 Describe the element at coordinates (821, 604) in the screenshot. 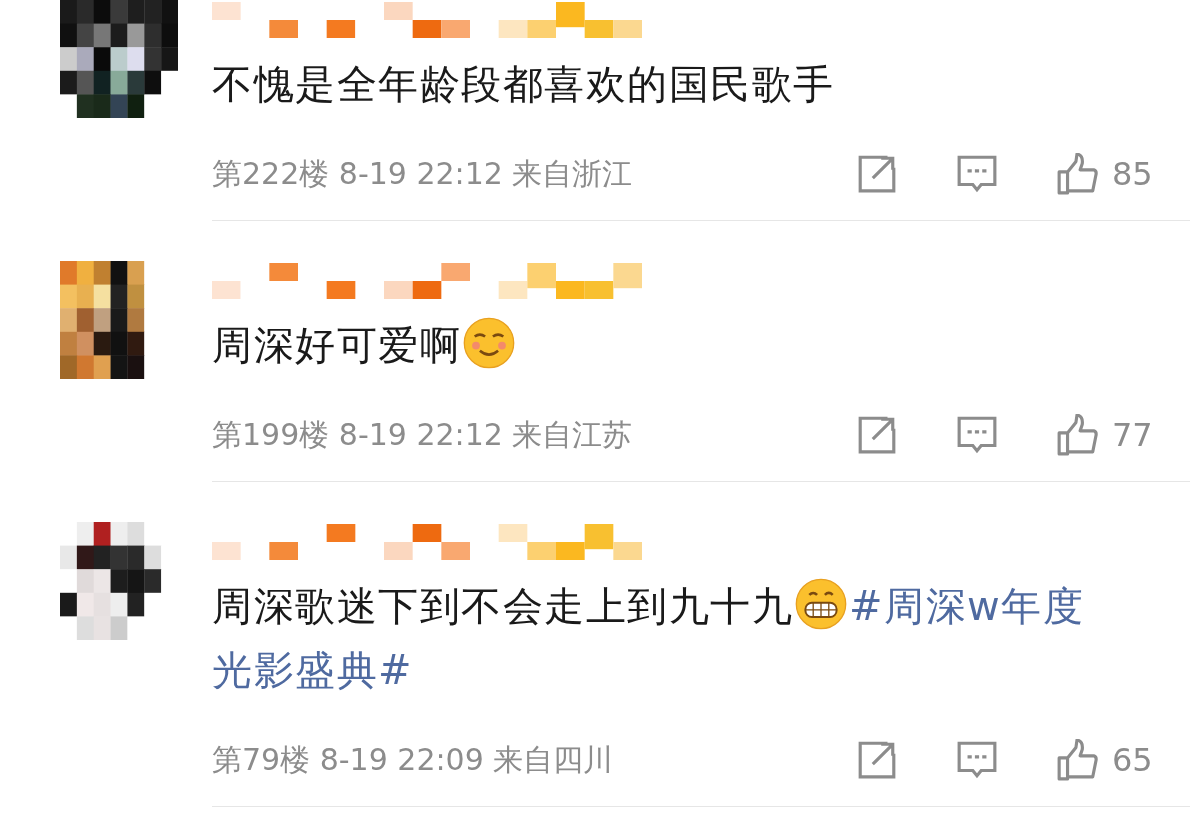

I see `grinning-emoji-icon` at that location.